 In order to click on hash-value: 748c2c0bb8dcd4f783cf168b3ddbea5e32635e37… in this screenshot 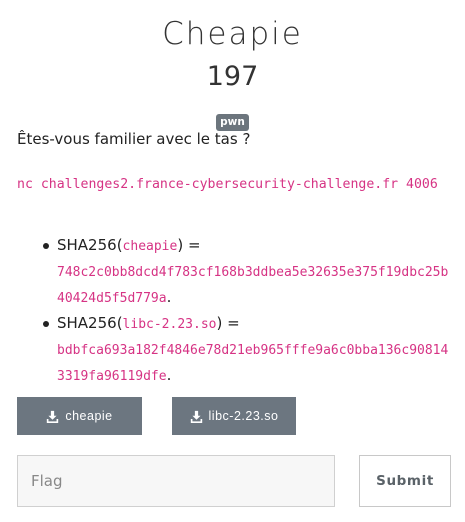, I will do `click(253, 285)`.